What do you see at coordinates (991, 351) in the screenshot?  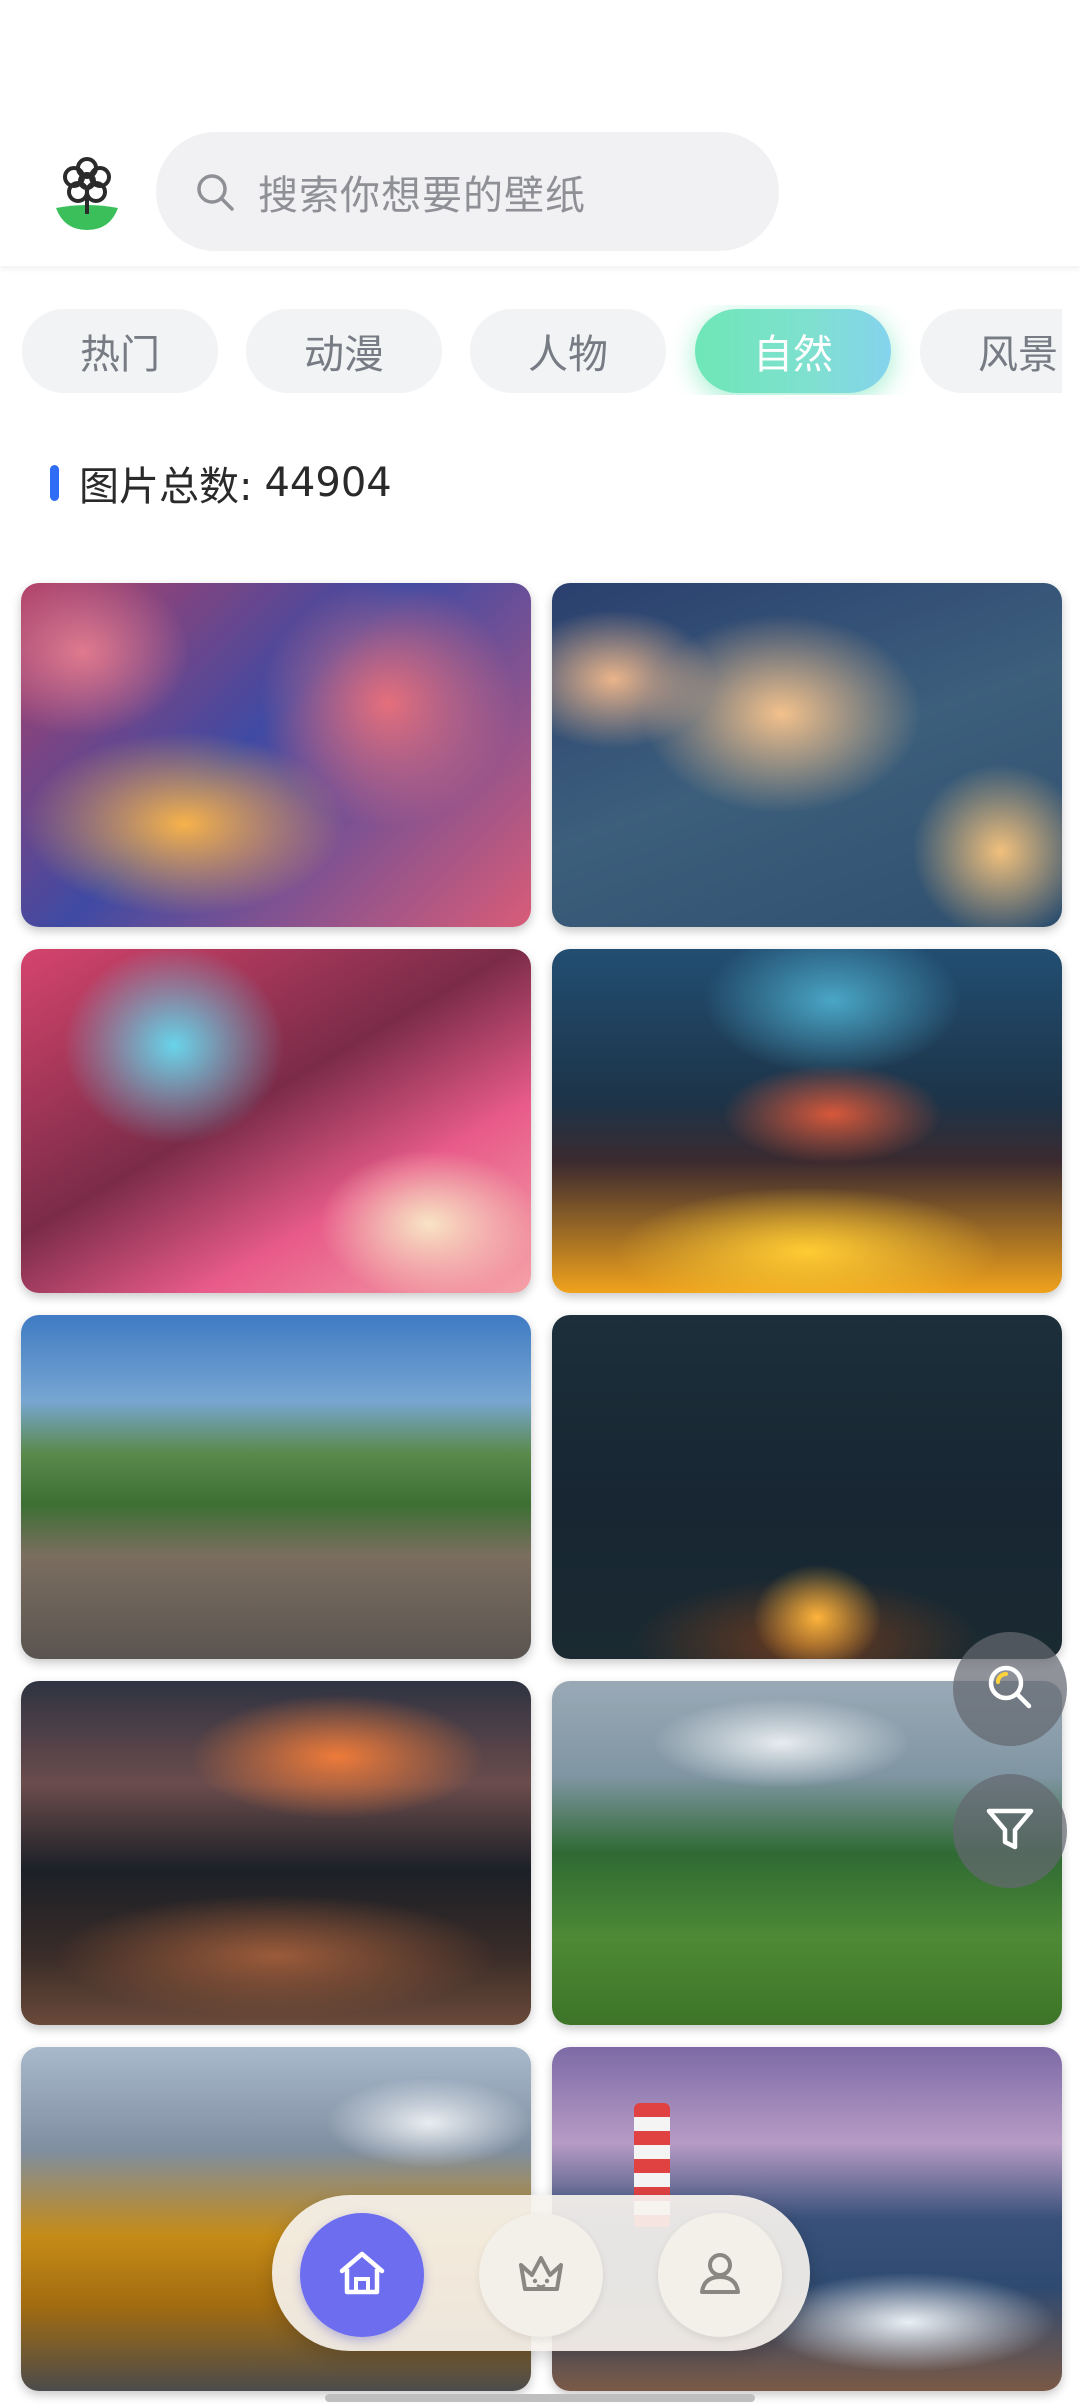 I see `tab-scenery: 风景` at bounding box center [991, 351].